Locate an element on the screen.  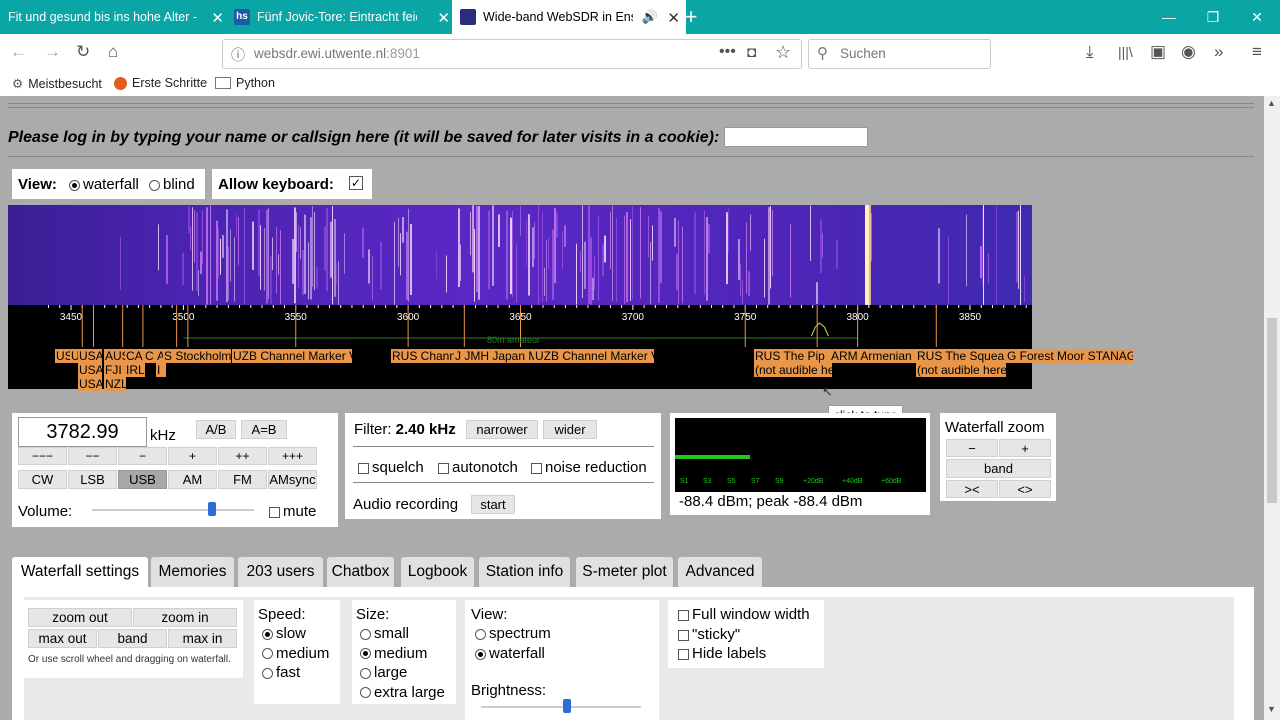
new-tab-button: + is located at coordinates (691, 17).